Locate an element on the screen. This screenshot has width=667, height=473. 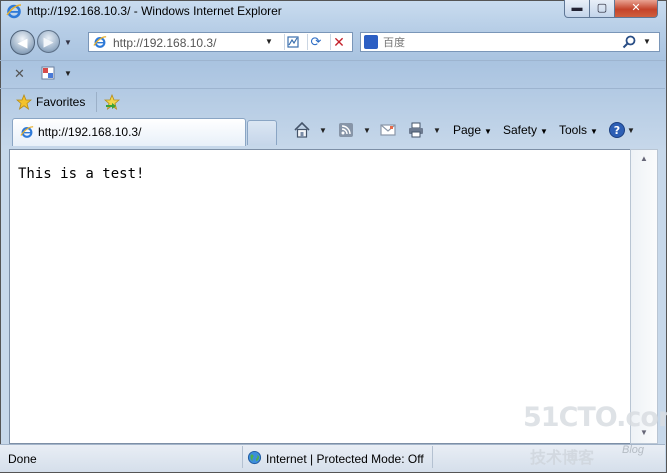
internet-zone-globe-icon is located at coordinates (254, 457).